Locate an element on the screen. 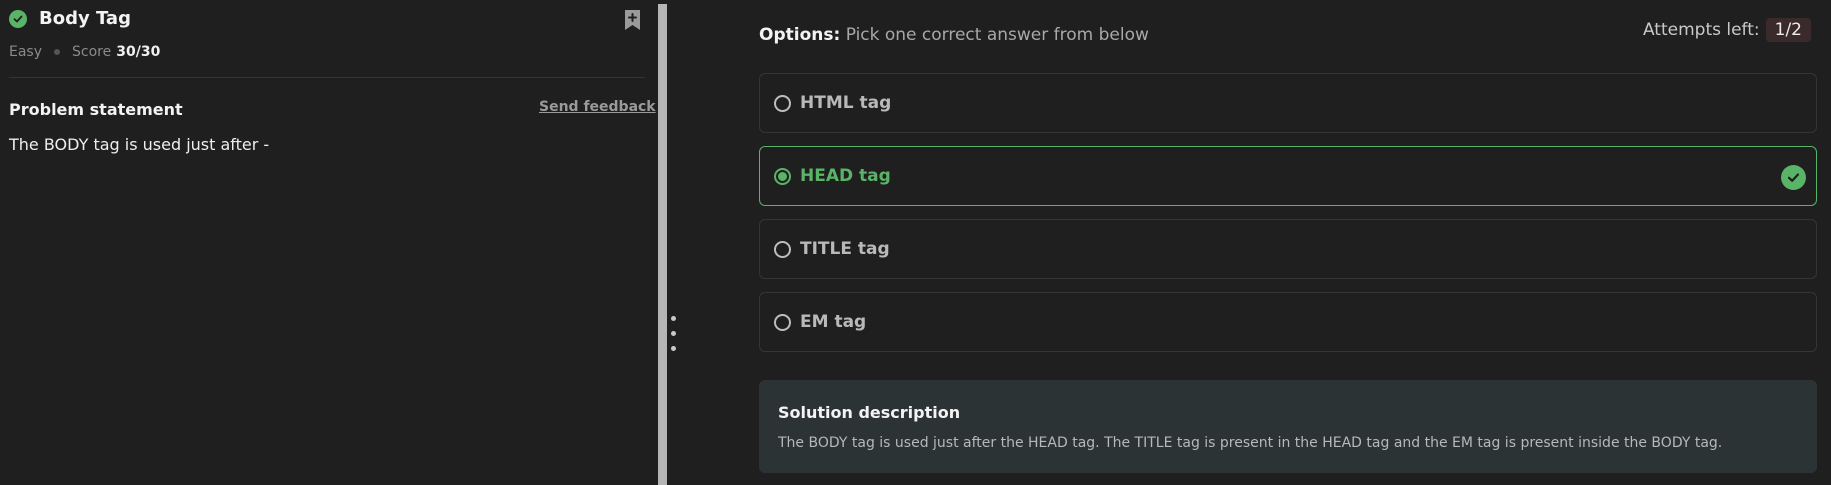 The width and height of the screenshot is (1831, 485). option-label: HEAD tag is located at coordinates (845, 176).